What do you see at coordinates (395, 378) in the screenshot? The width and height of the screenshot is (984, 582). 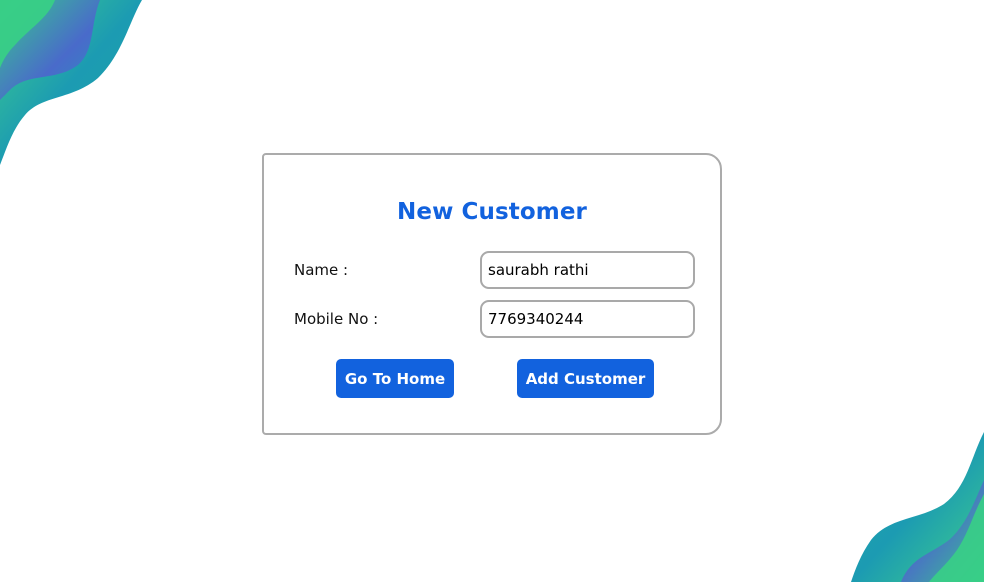 I see `go-to-home-button: Go To Home` at bounding box center [395, 378].